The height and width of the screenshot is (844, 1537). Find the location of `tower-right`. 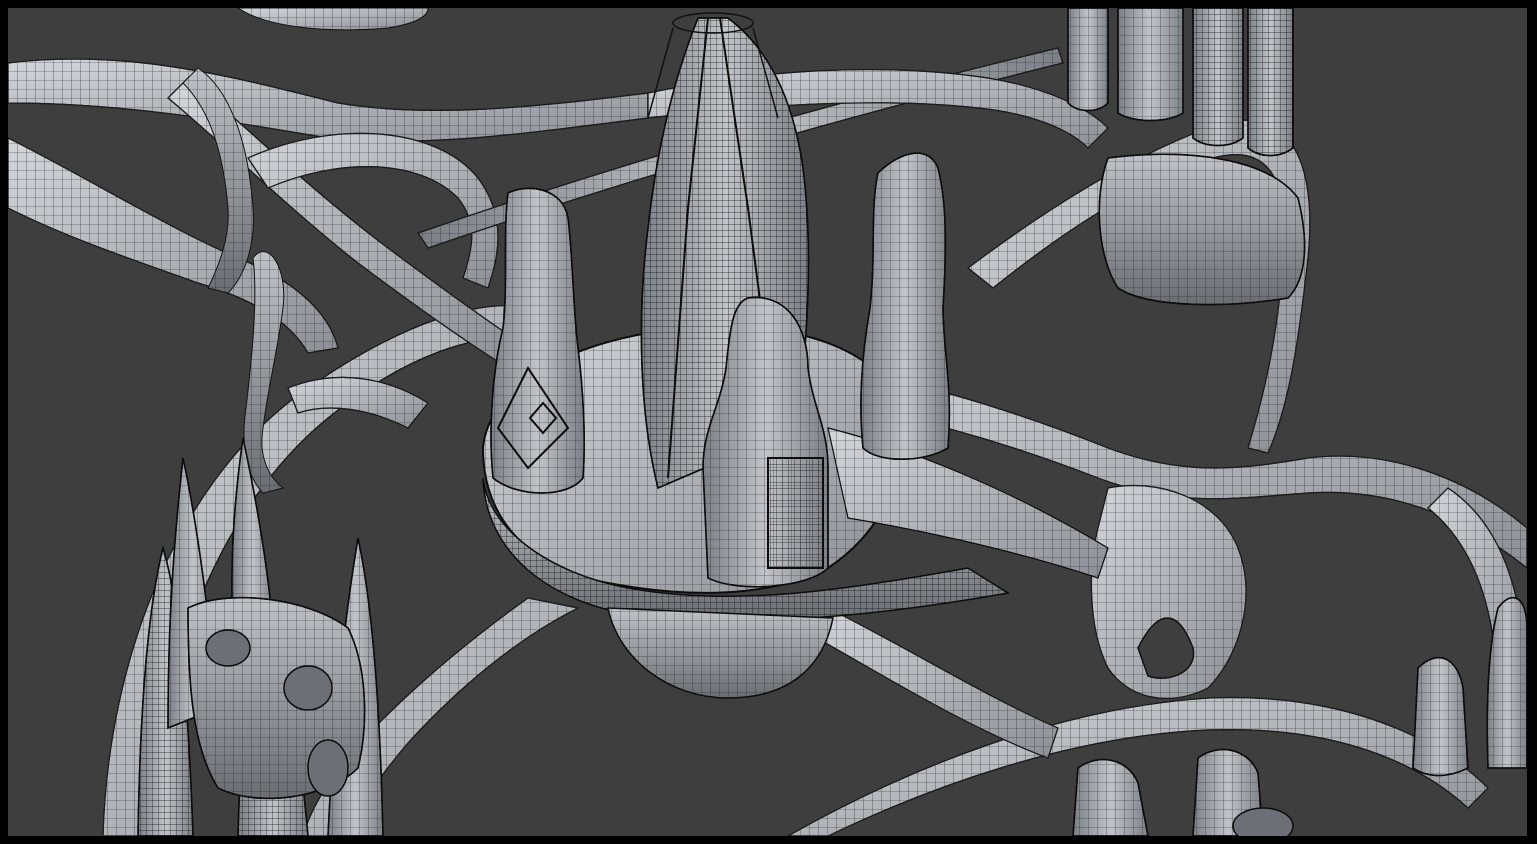

tower-right is located at coordinates (905, 306).